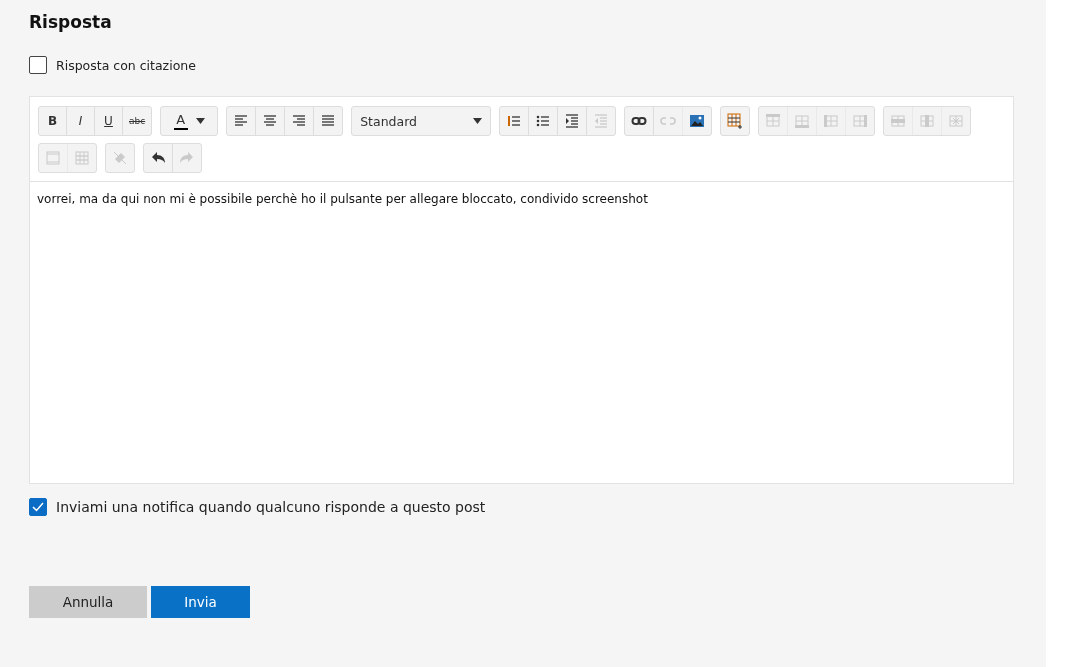 The image size is (1077, 667). I want to click on align-left-icon, so click(241, 121).